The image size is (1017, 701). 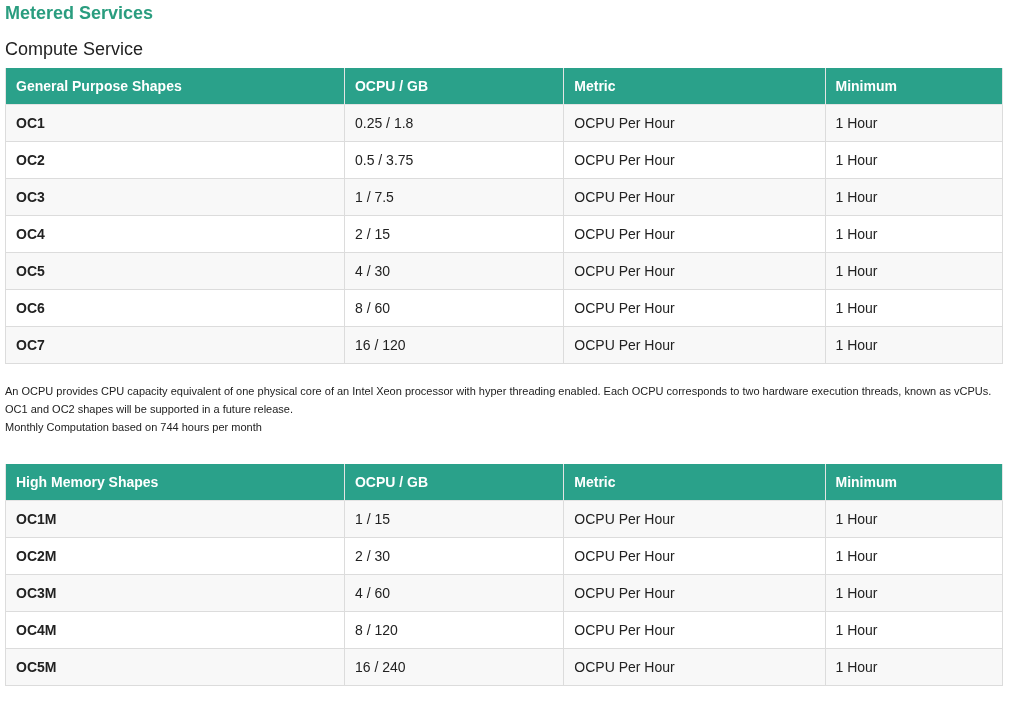 What do you see at coordinates (454, 519) in the screenshot?
I see `table-cell: 1 / 15` at bounding box center [454, 519].